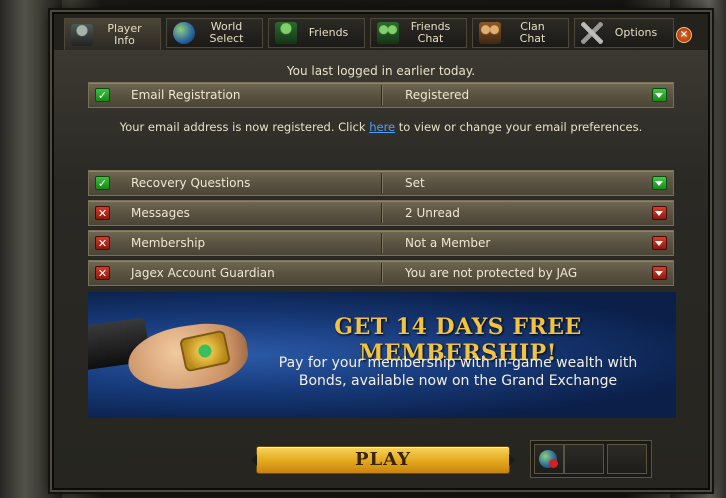 The image size is (726, 498). I want to click on quick-slots, so click(591, 459).